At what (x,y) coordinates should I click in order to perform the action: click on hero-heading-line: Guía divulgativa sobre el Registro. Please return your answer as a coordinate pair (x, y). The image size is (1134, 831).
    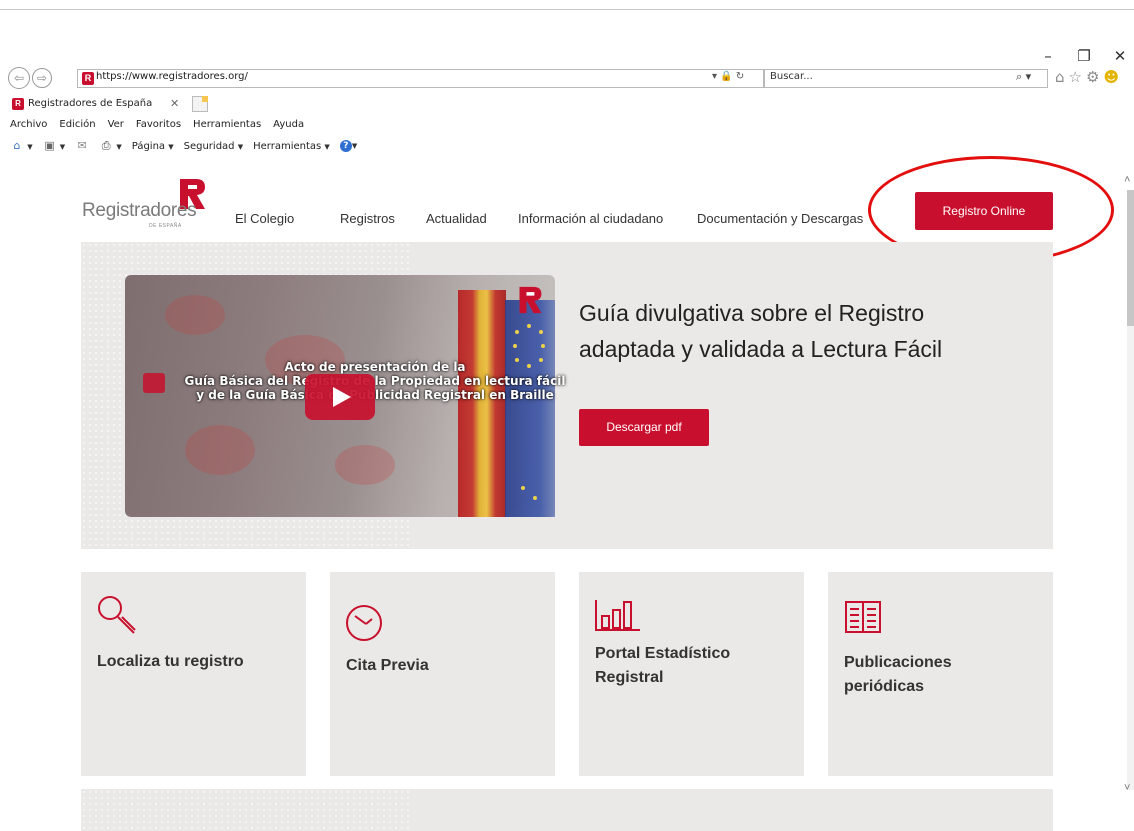
    Looking at the image, I should click on (752, 313).